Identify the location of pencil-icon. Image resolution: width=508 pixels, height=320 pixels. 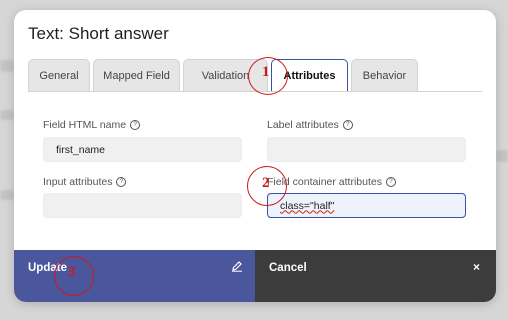
(237, 266).